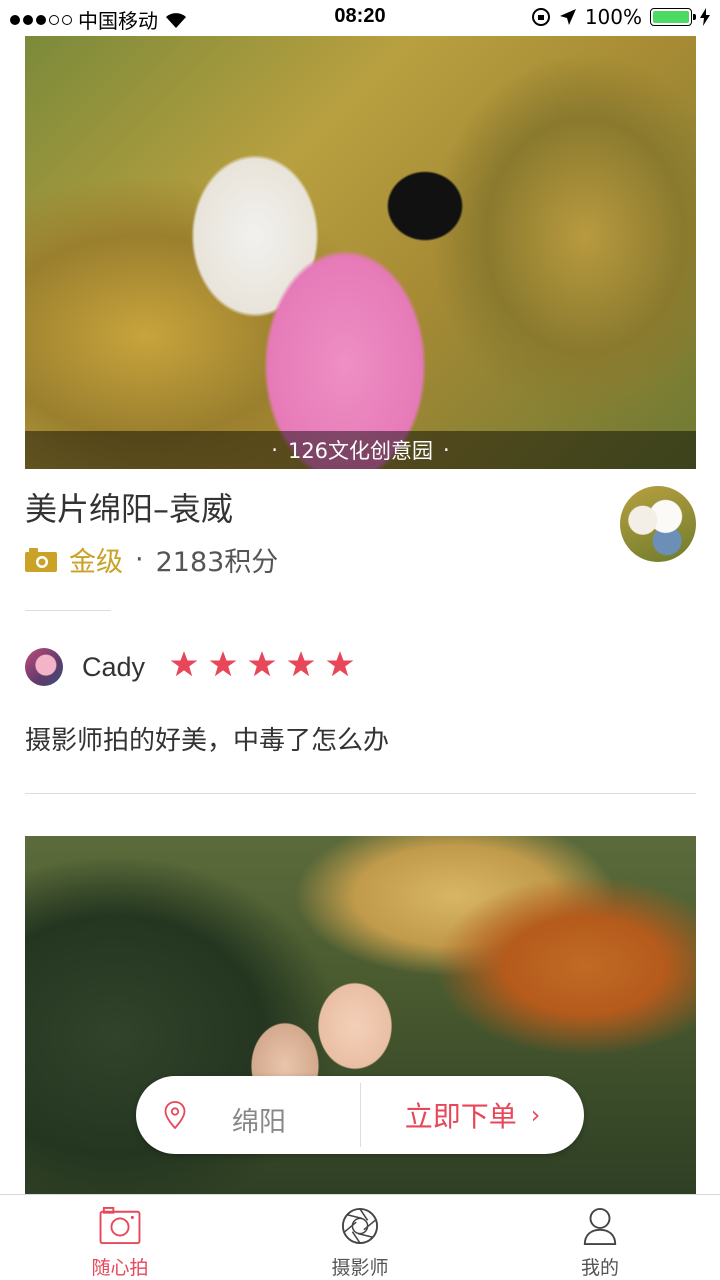 This screenshot has width=720, height=1280. I want to click on reviewer-avatar, so click(44, 667).